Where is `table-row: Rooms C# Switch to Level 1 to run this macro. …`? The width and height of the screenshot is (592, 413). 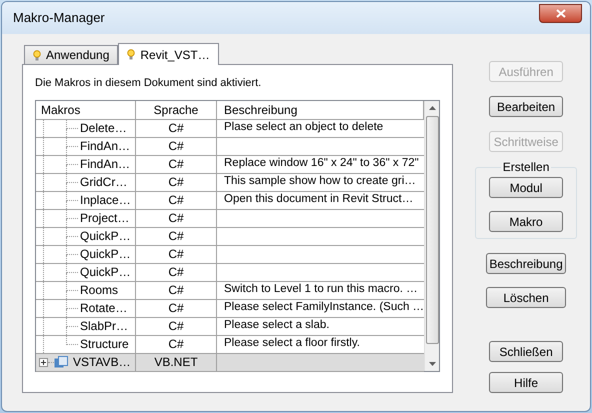
table-row: Rooms C# Switch to Level 1 to run this macro. … is located at coordinates (230, 291).